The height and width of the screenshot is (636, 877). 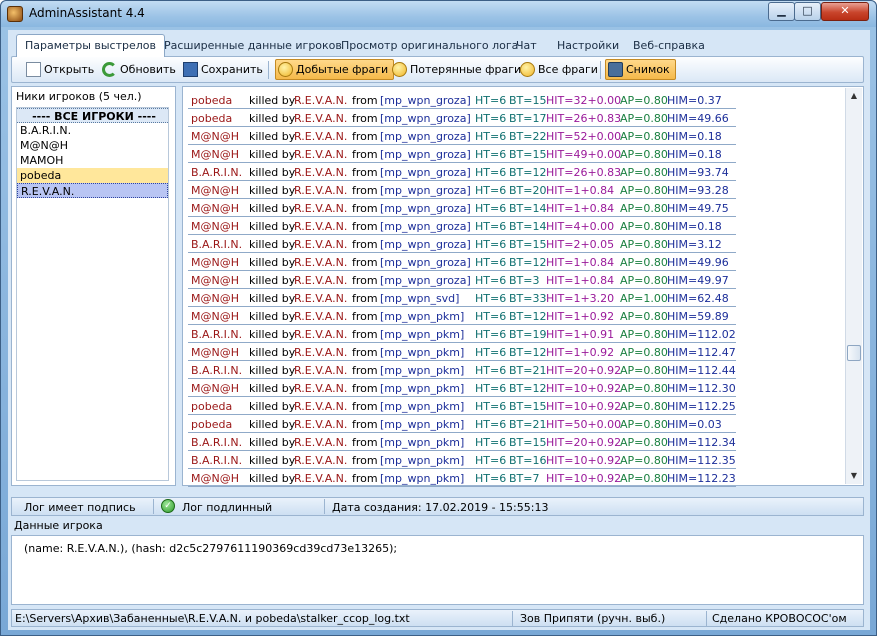 I want to click on smile-icon, so click(x=285, y=69).